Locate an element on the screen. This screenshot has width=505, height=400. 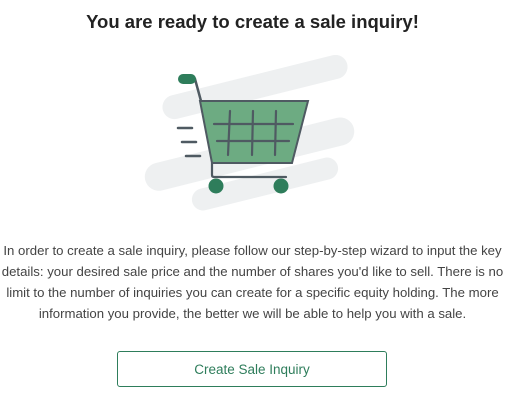
cart-wheel-left is located at coordinates (216, 186).